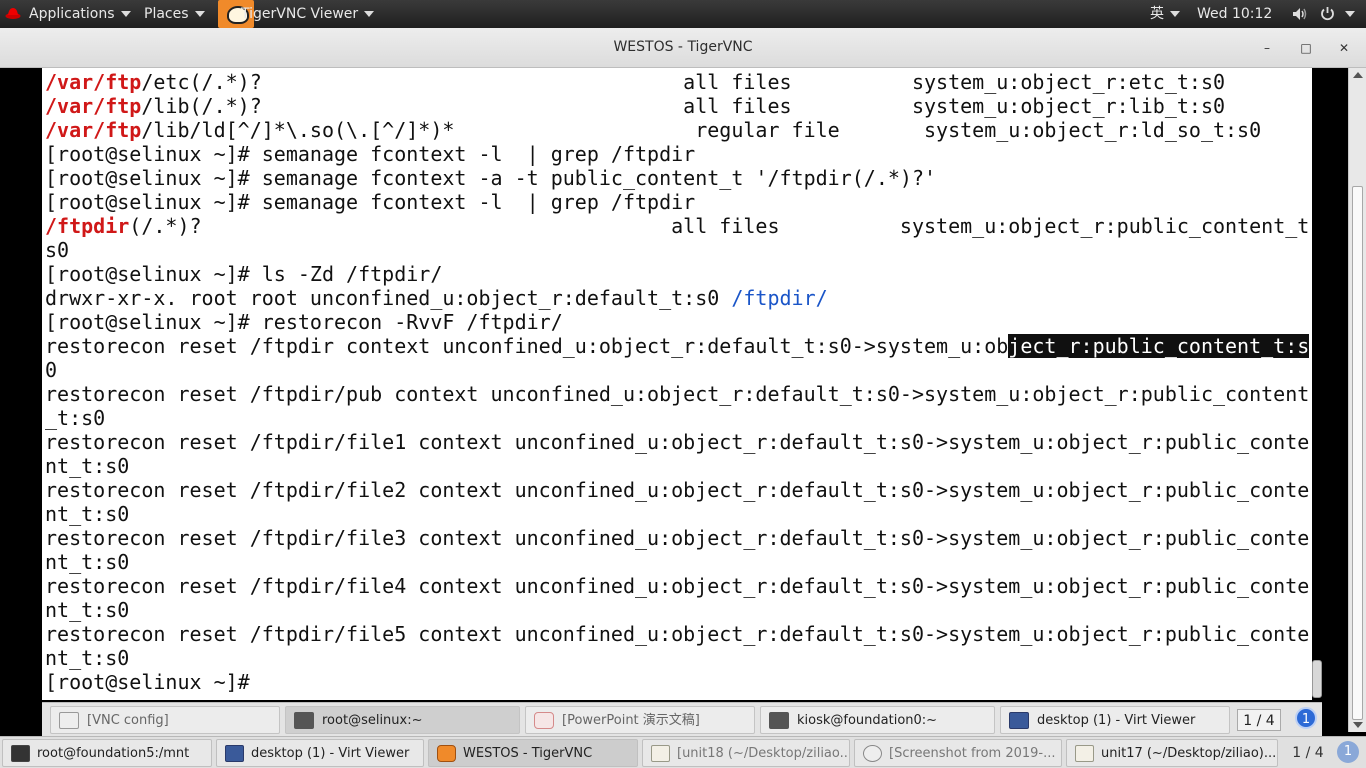 This screenshot has height=768, width=1366. I want to click on remote-task-vnc-config: [VNC config], so click(165, 720).